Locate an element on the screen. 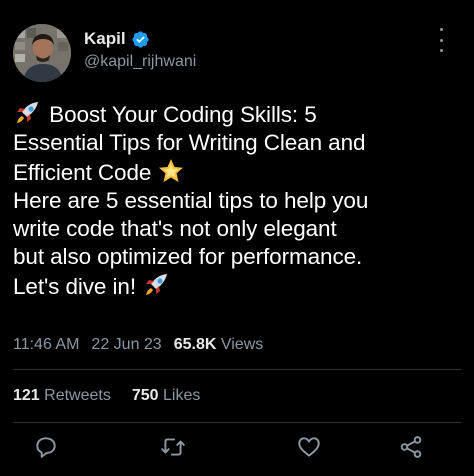 Image resolution: width=474 pixels, height=476 pixels. more-options-icon is located at coordinates (441, 40).